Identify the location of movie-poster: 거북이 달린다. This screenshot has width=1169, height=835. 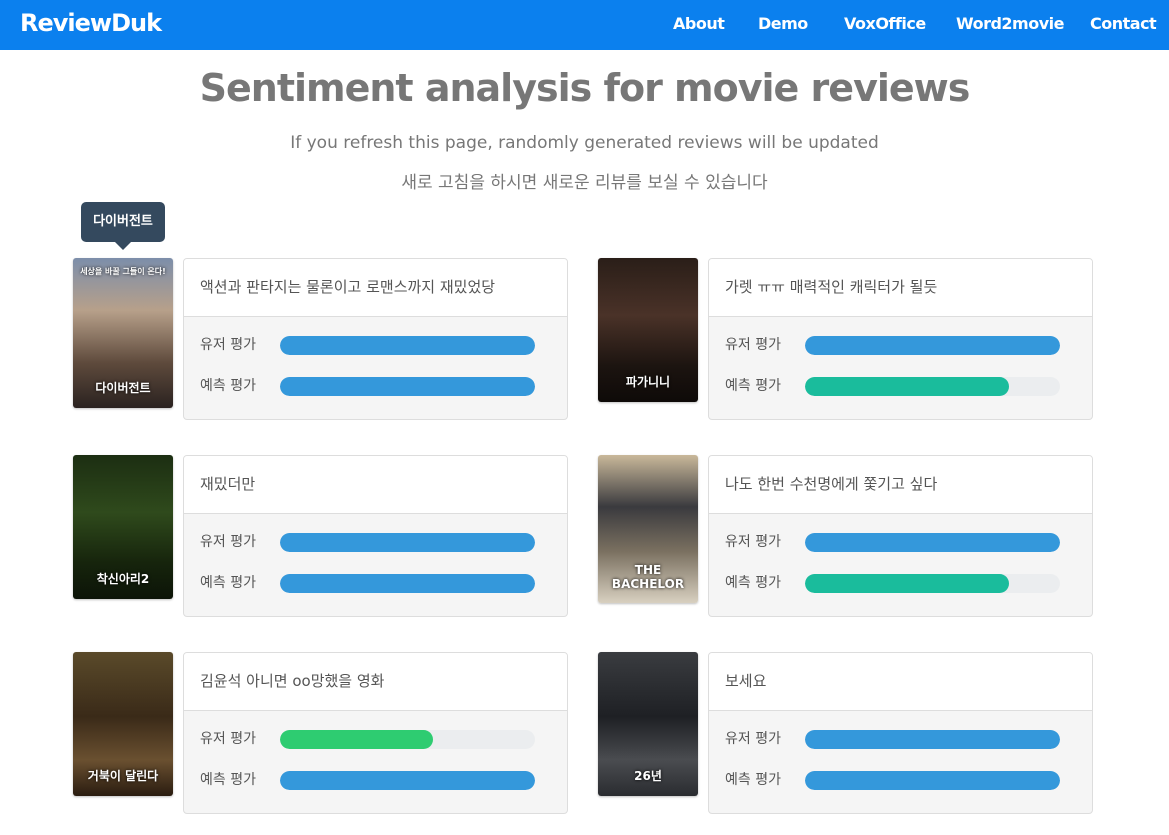
(123, 724).